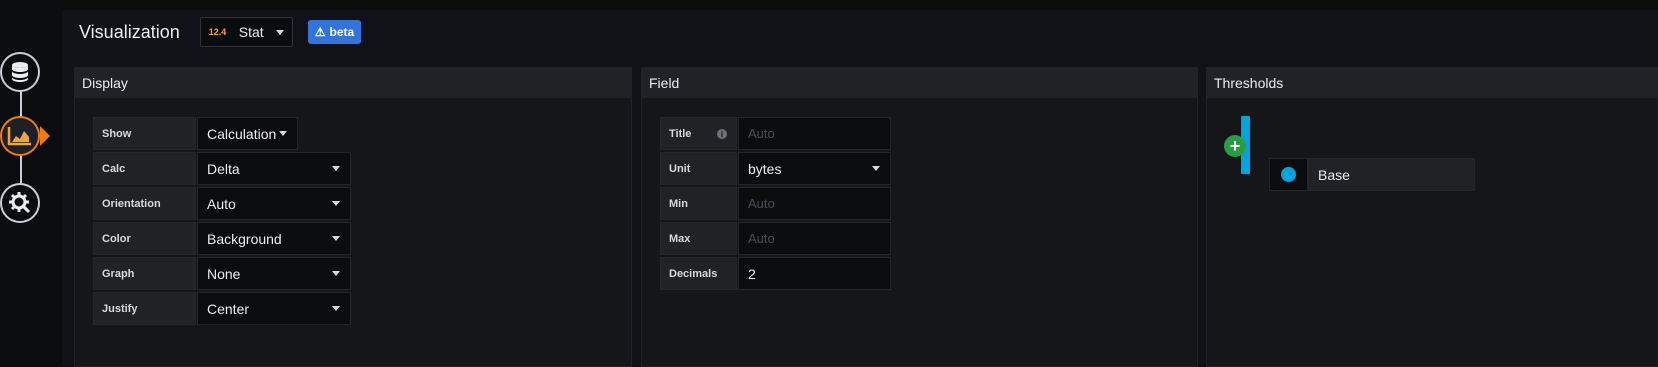 The image size is (1658, 367). I want to click on field-row-decimals: Decimals 2, so click(775, 273).